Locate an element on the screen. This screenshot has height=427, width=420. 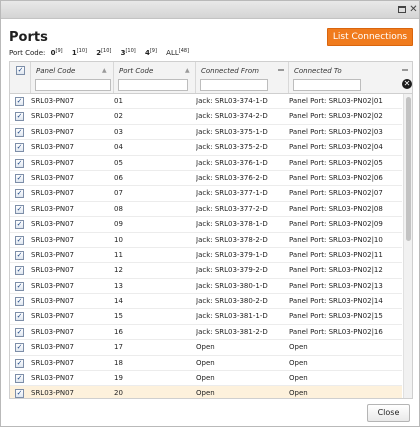
cell-port-code: 20 is located at coordinates (118, 393).